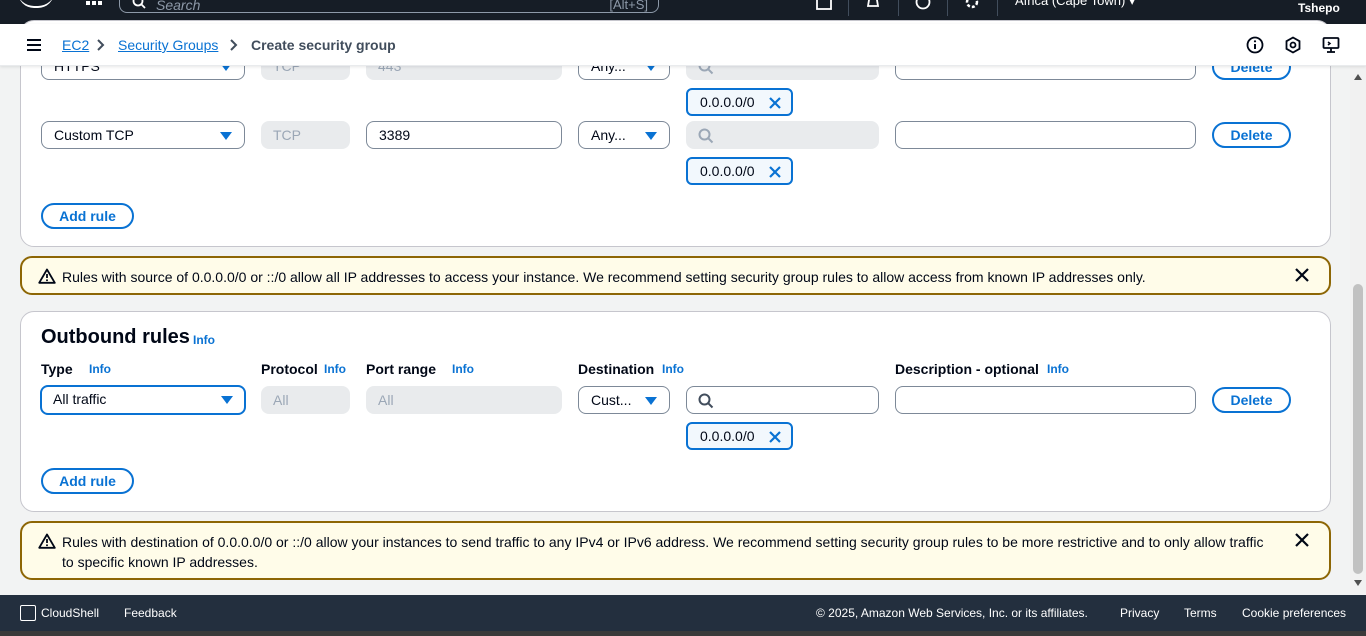 The width and height of the screenshot is (1366, 636). Describe the element at coordinates (143, 135) in the screenshot. I see `inbound-rule-2-type-select: Custom TCP` at that location.